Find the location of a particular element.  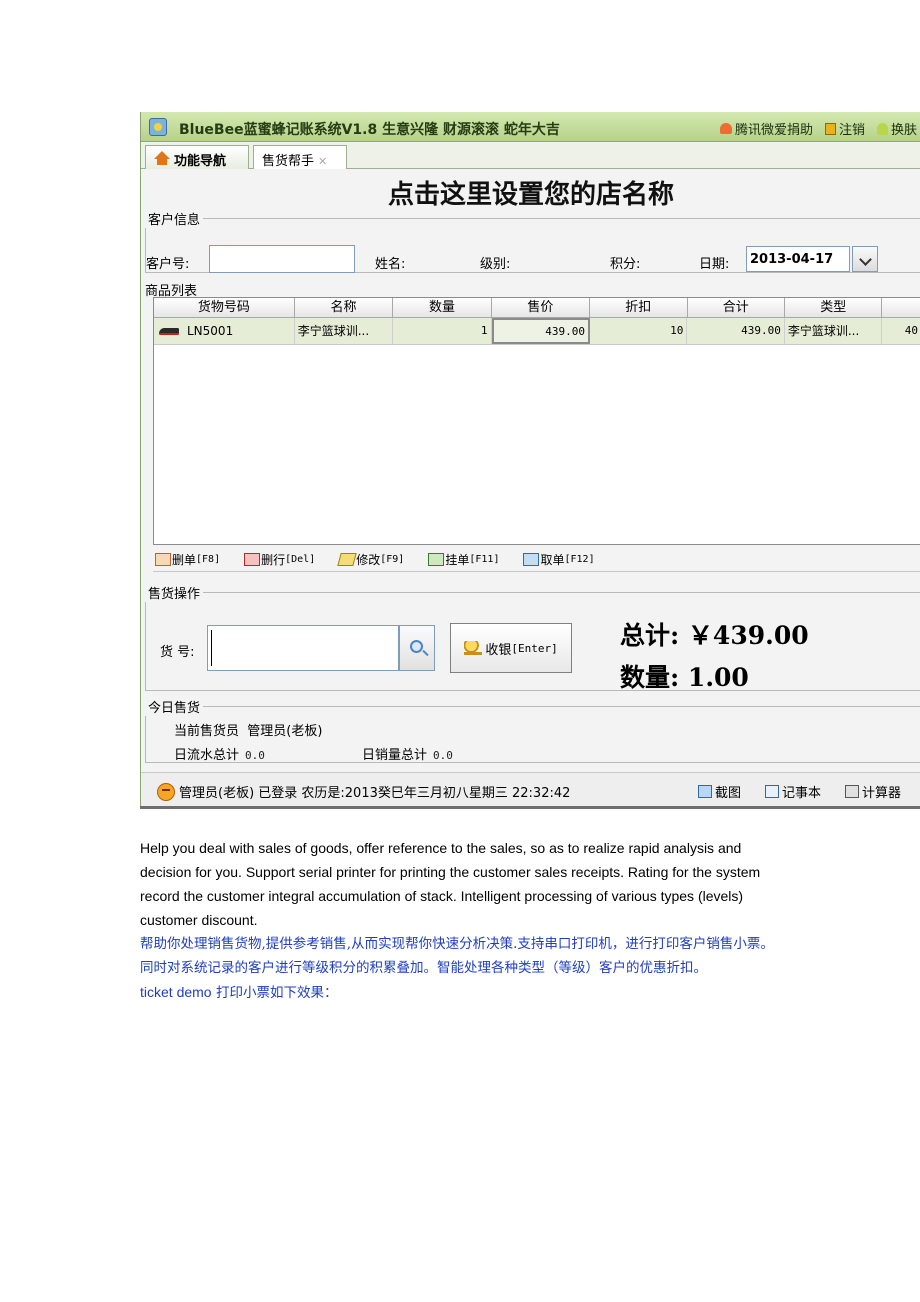

edit-label: 修改 is located at coordinates (368, 560).